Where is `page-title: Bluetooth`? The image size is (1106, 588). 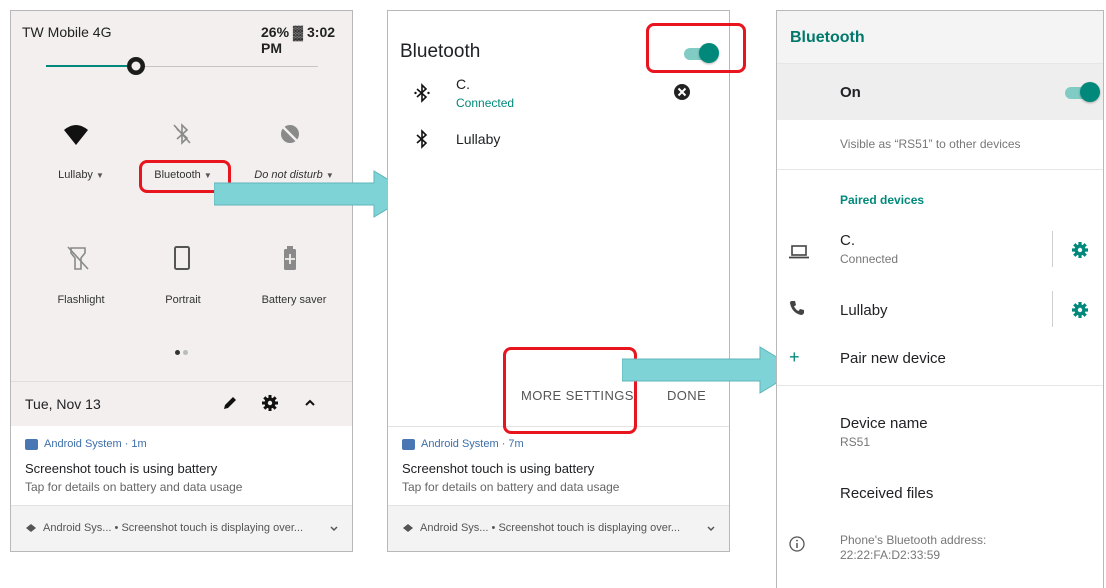
page-title: Bluetooth is located at coordinates (827, 37).